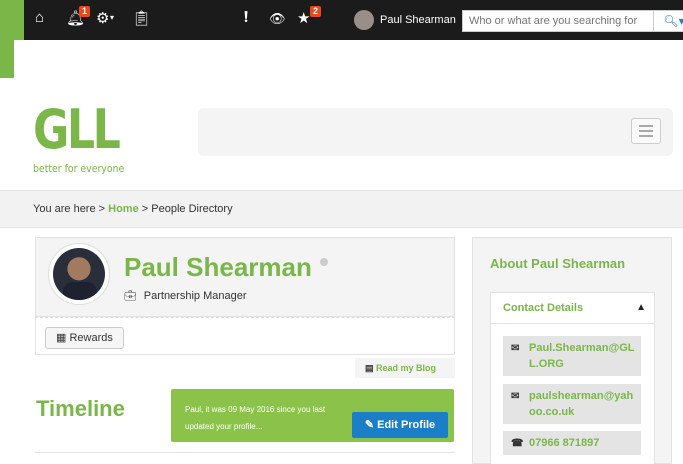 The height and width of the screenshot is (464, 683). Describe the element at coordinates (102, 18) in the screenshot. I see `gear-icon: ⚙` at that location.